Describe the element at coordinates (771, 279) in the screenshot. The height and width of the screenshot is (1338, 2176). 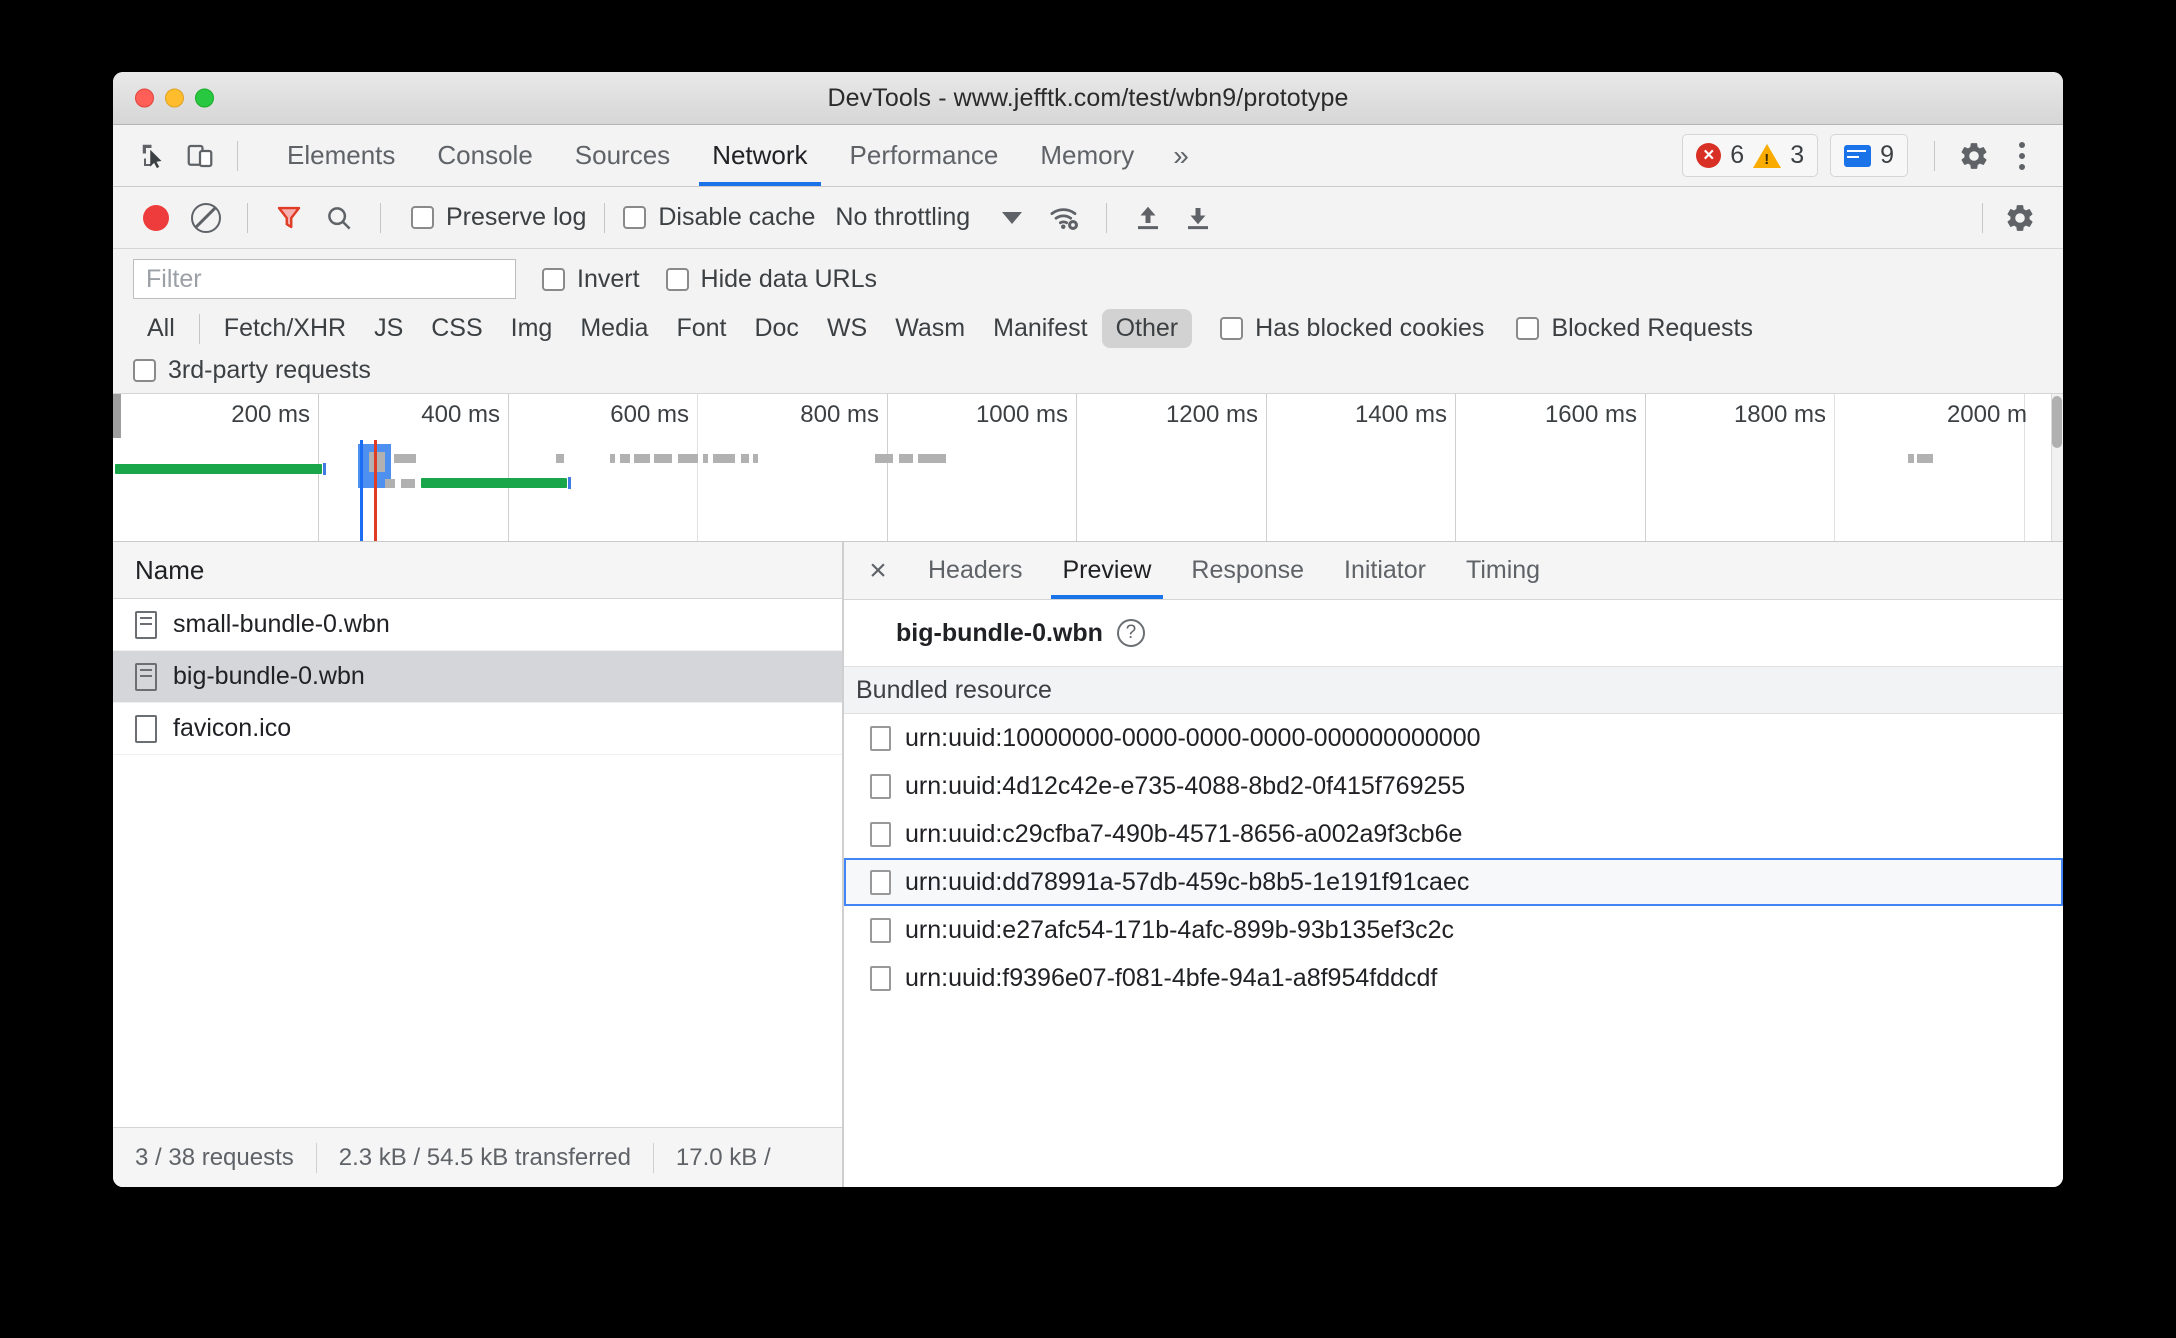
I see `hide-data-urls-checkbox: Hide data URLs` at that location.